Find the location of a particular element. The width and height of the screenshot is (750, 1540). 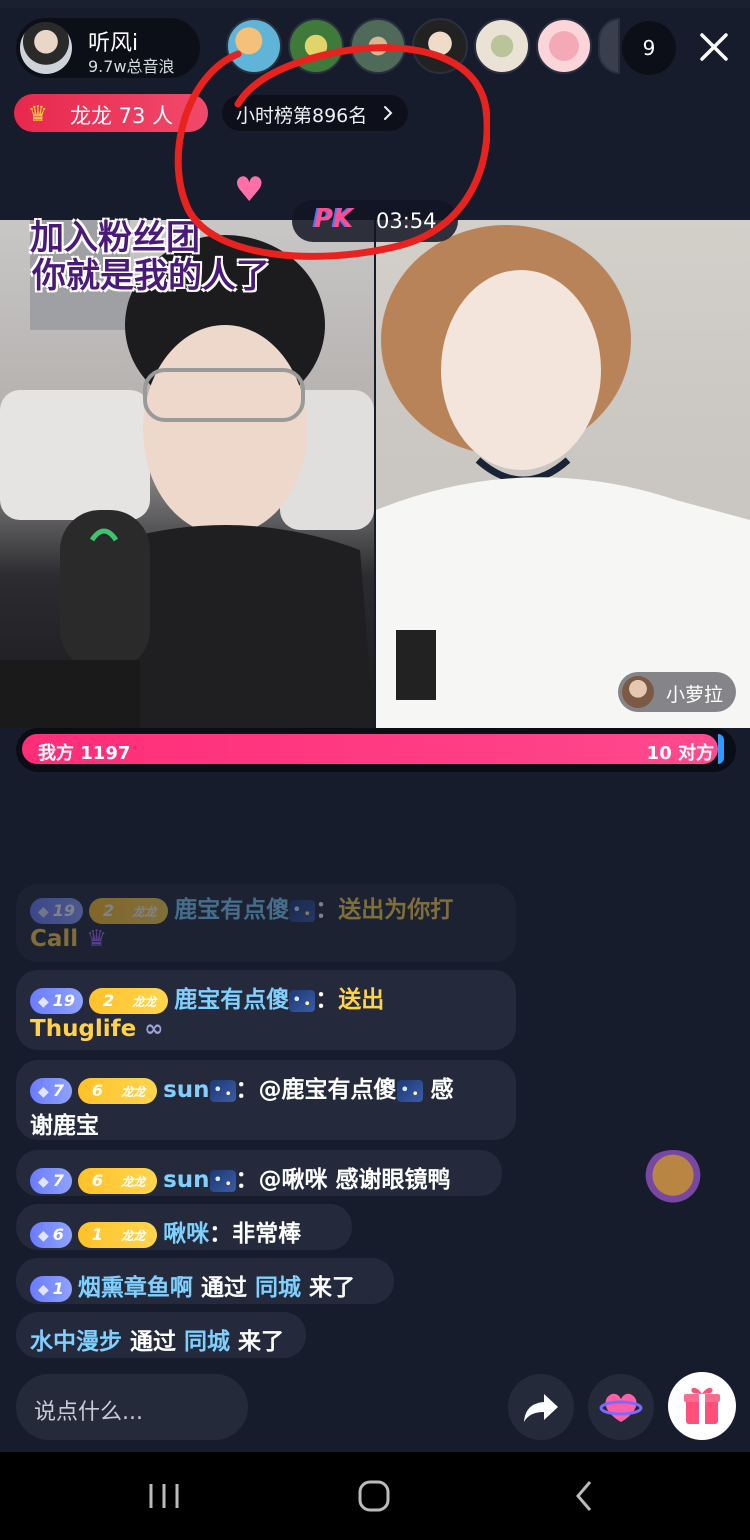

chat-message: ◆ 19 2 龙龙 鹿宝有点傻 ：送出为你打 Call ♛ is located at coordinates (266, 923).